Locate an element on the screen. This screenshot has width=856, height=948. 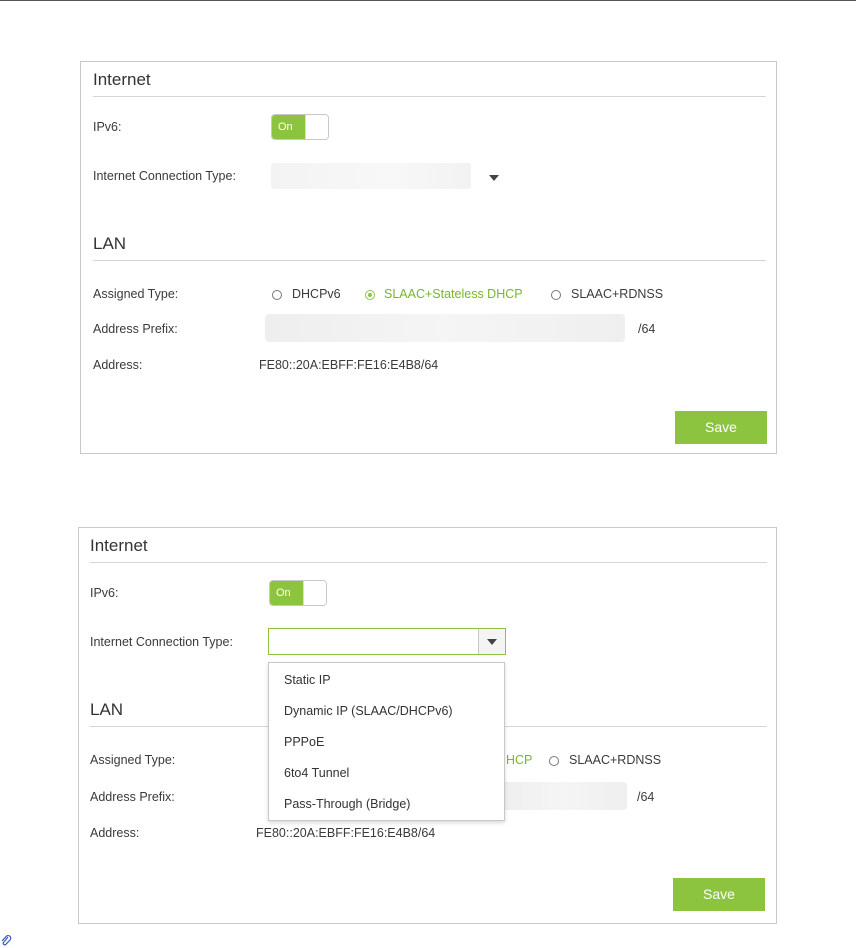
dropdown-option-pass-through: Pass-Through (Bridge) is located at coordinates (347, 804).